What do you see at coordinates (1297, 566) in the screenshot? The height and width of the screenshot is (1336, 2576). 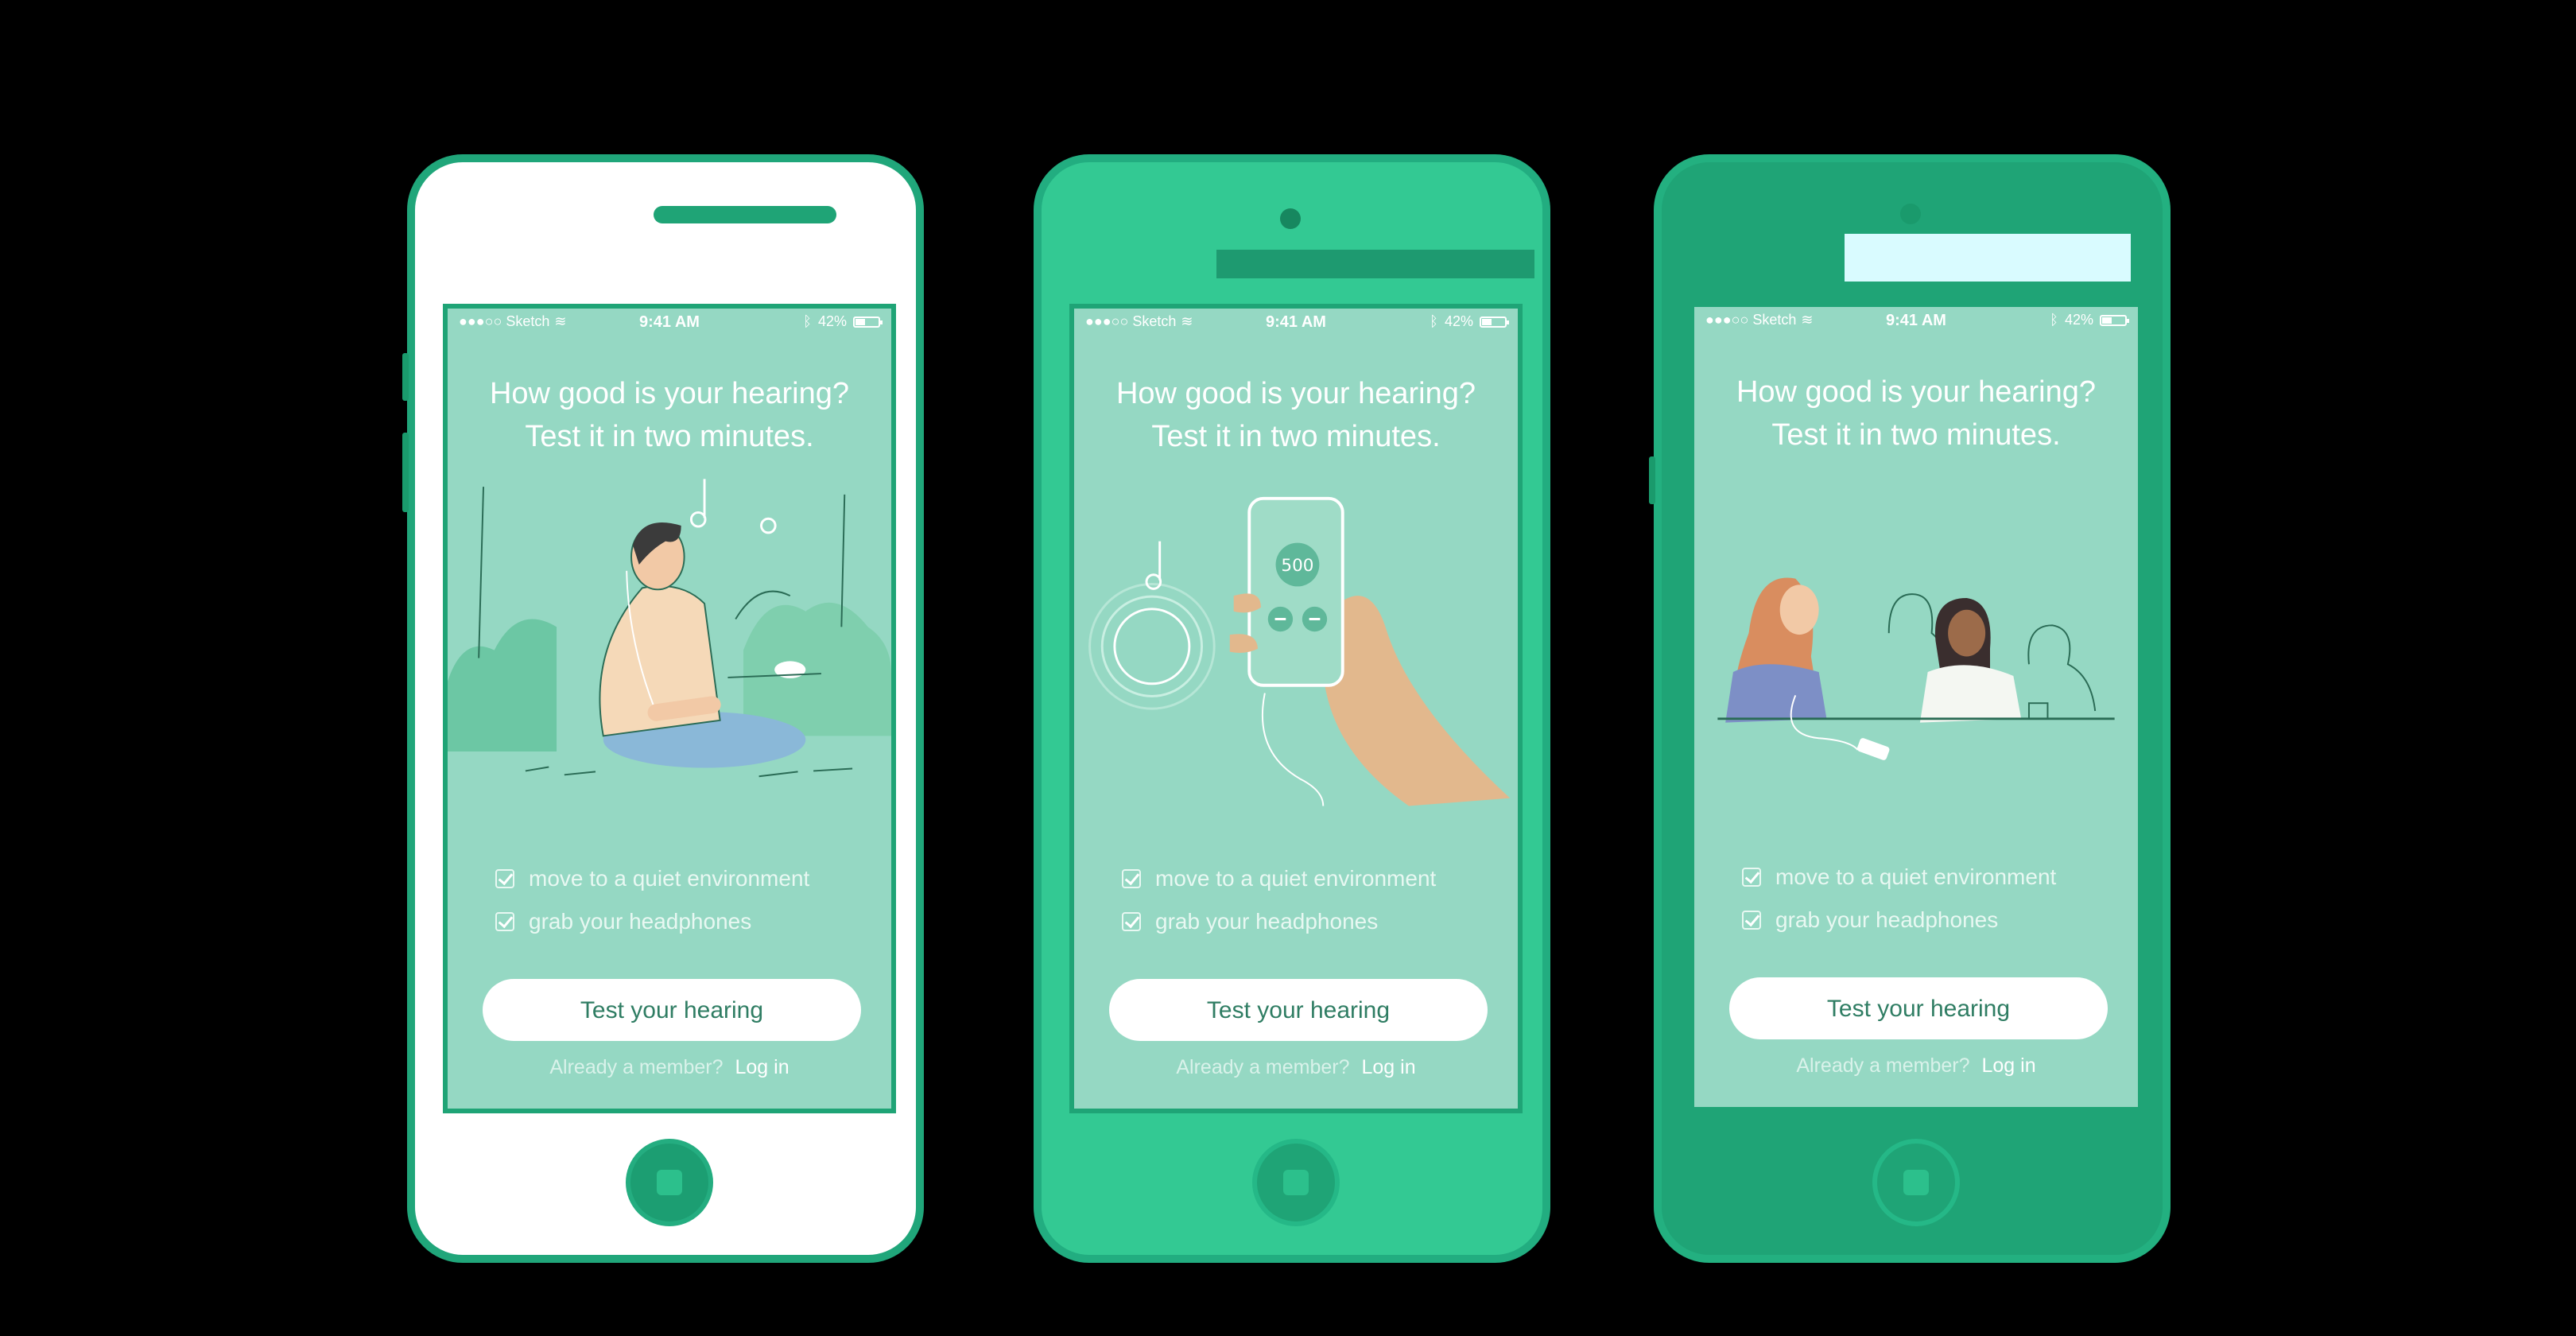 I see `frequency-label: 500` at bounding box center [1297, 566].